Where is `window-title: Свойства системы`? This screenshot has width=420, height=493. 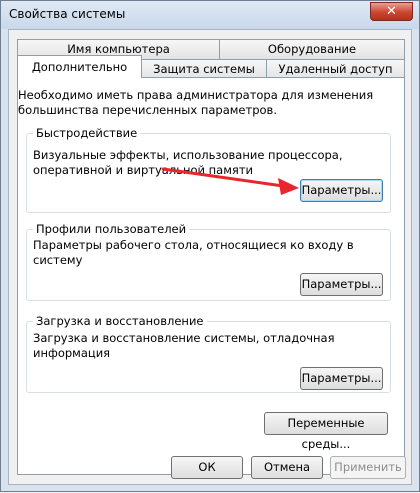 window-title: Свойства системы is located at coordinates (67, 14).